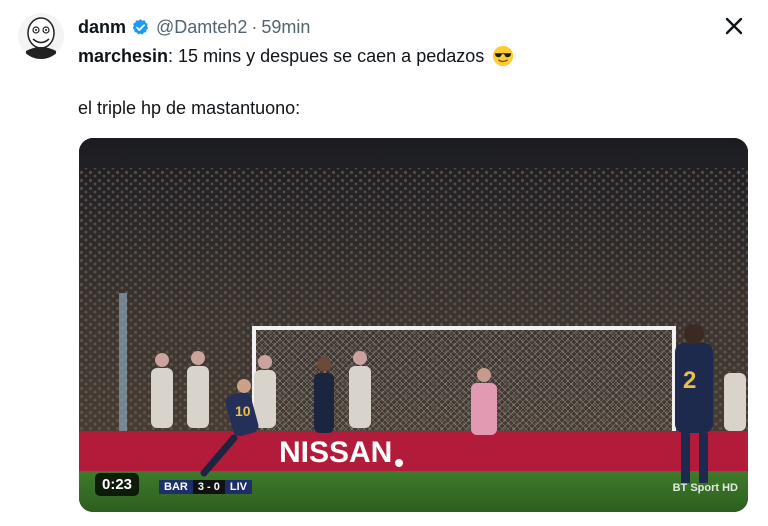  Describe the element at coordinates (503, 56) in the screenshot. I see `sunglasses-emoji-icon` at that location.